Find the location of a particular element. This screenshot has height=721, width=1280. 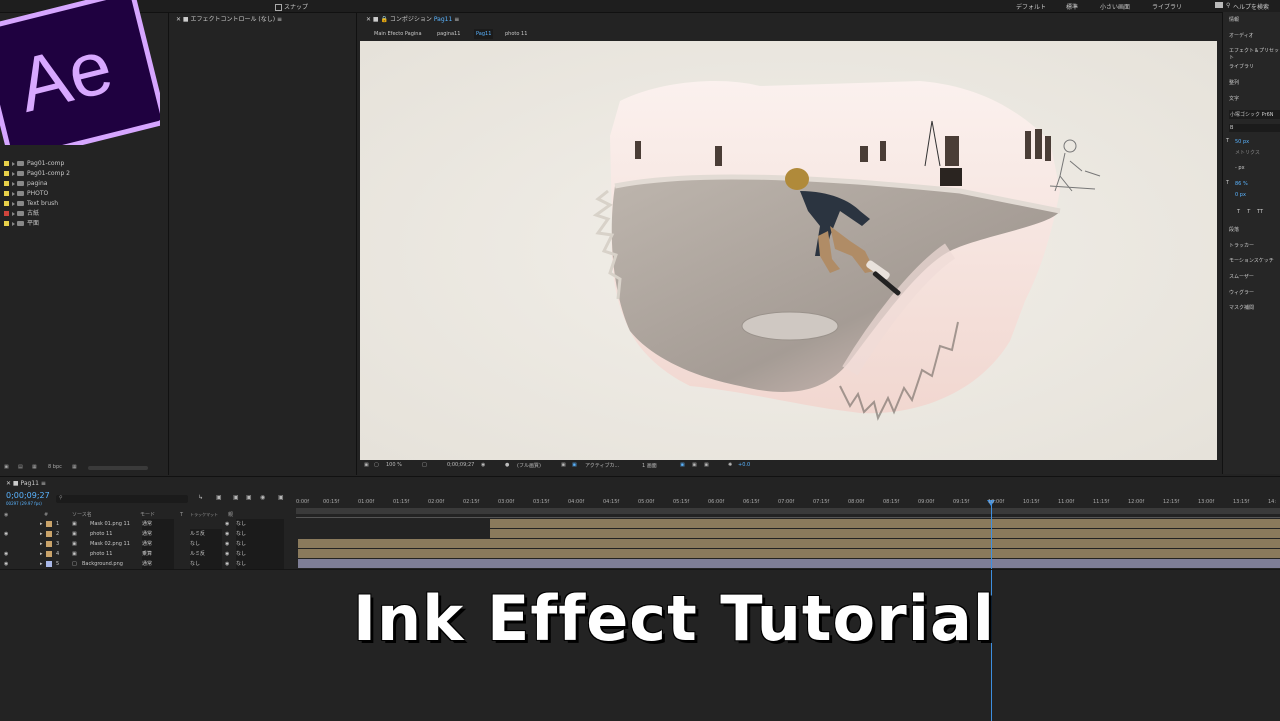

layer-name: Background.png is located at coordinates (102, 564).